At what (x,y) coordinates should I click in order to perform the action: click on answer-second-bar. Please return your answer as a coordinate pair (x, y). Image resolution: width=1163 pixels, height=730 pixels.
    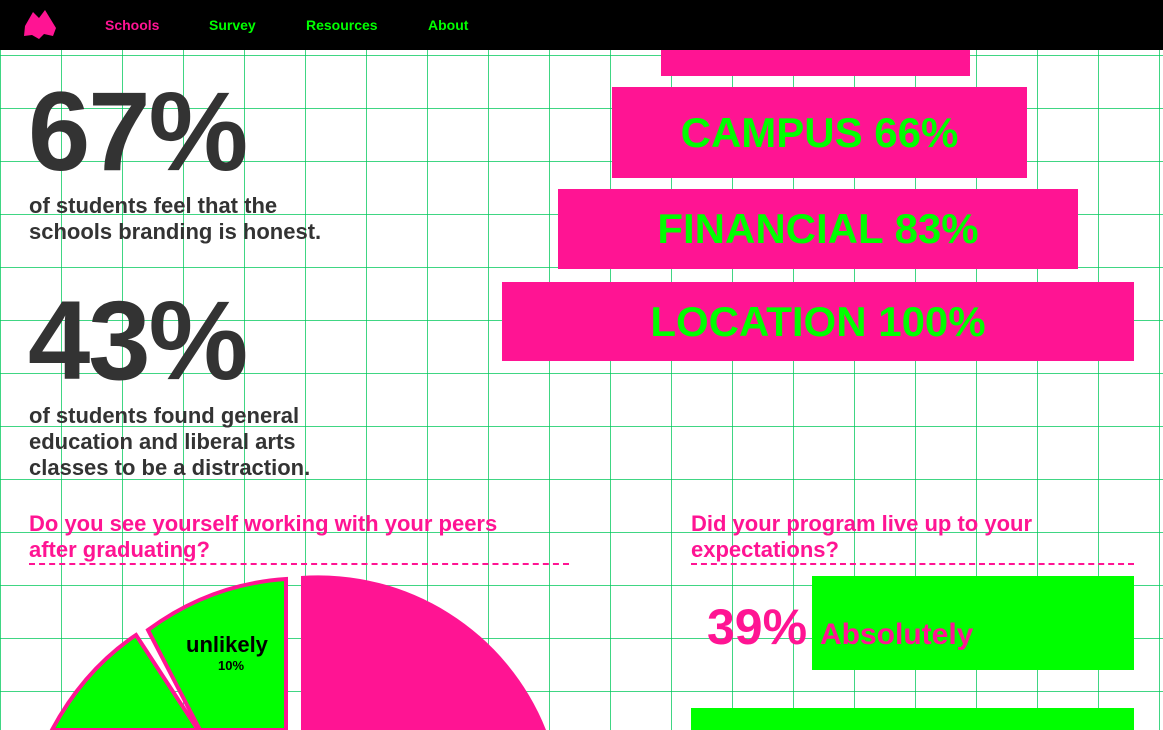
    Looking at the image, I should click on (912, 719).